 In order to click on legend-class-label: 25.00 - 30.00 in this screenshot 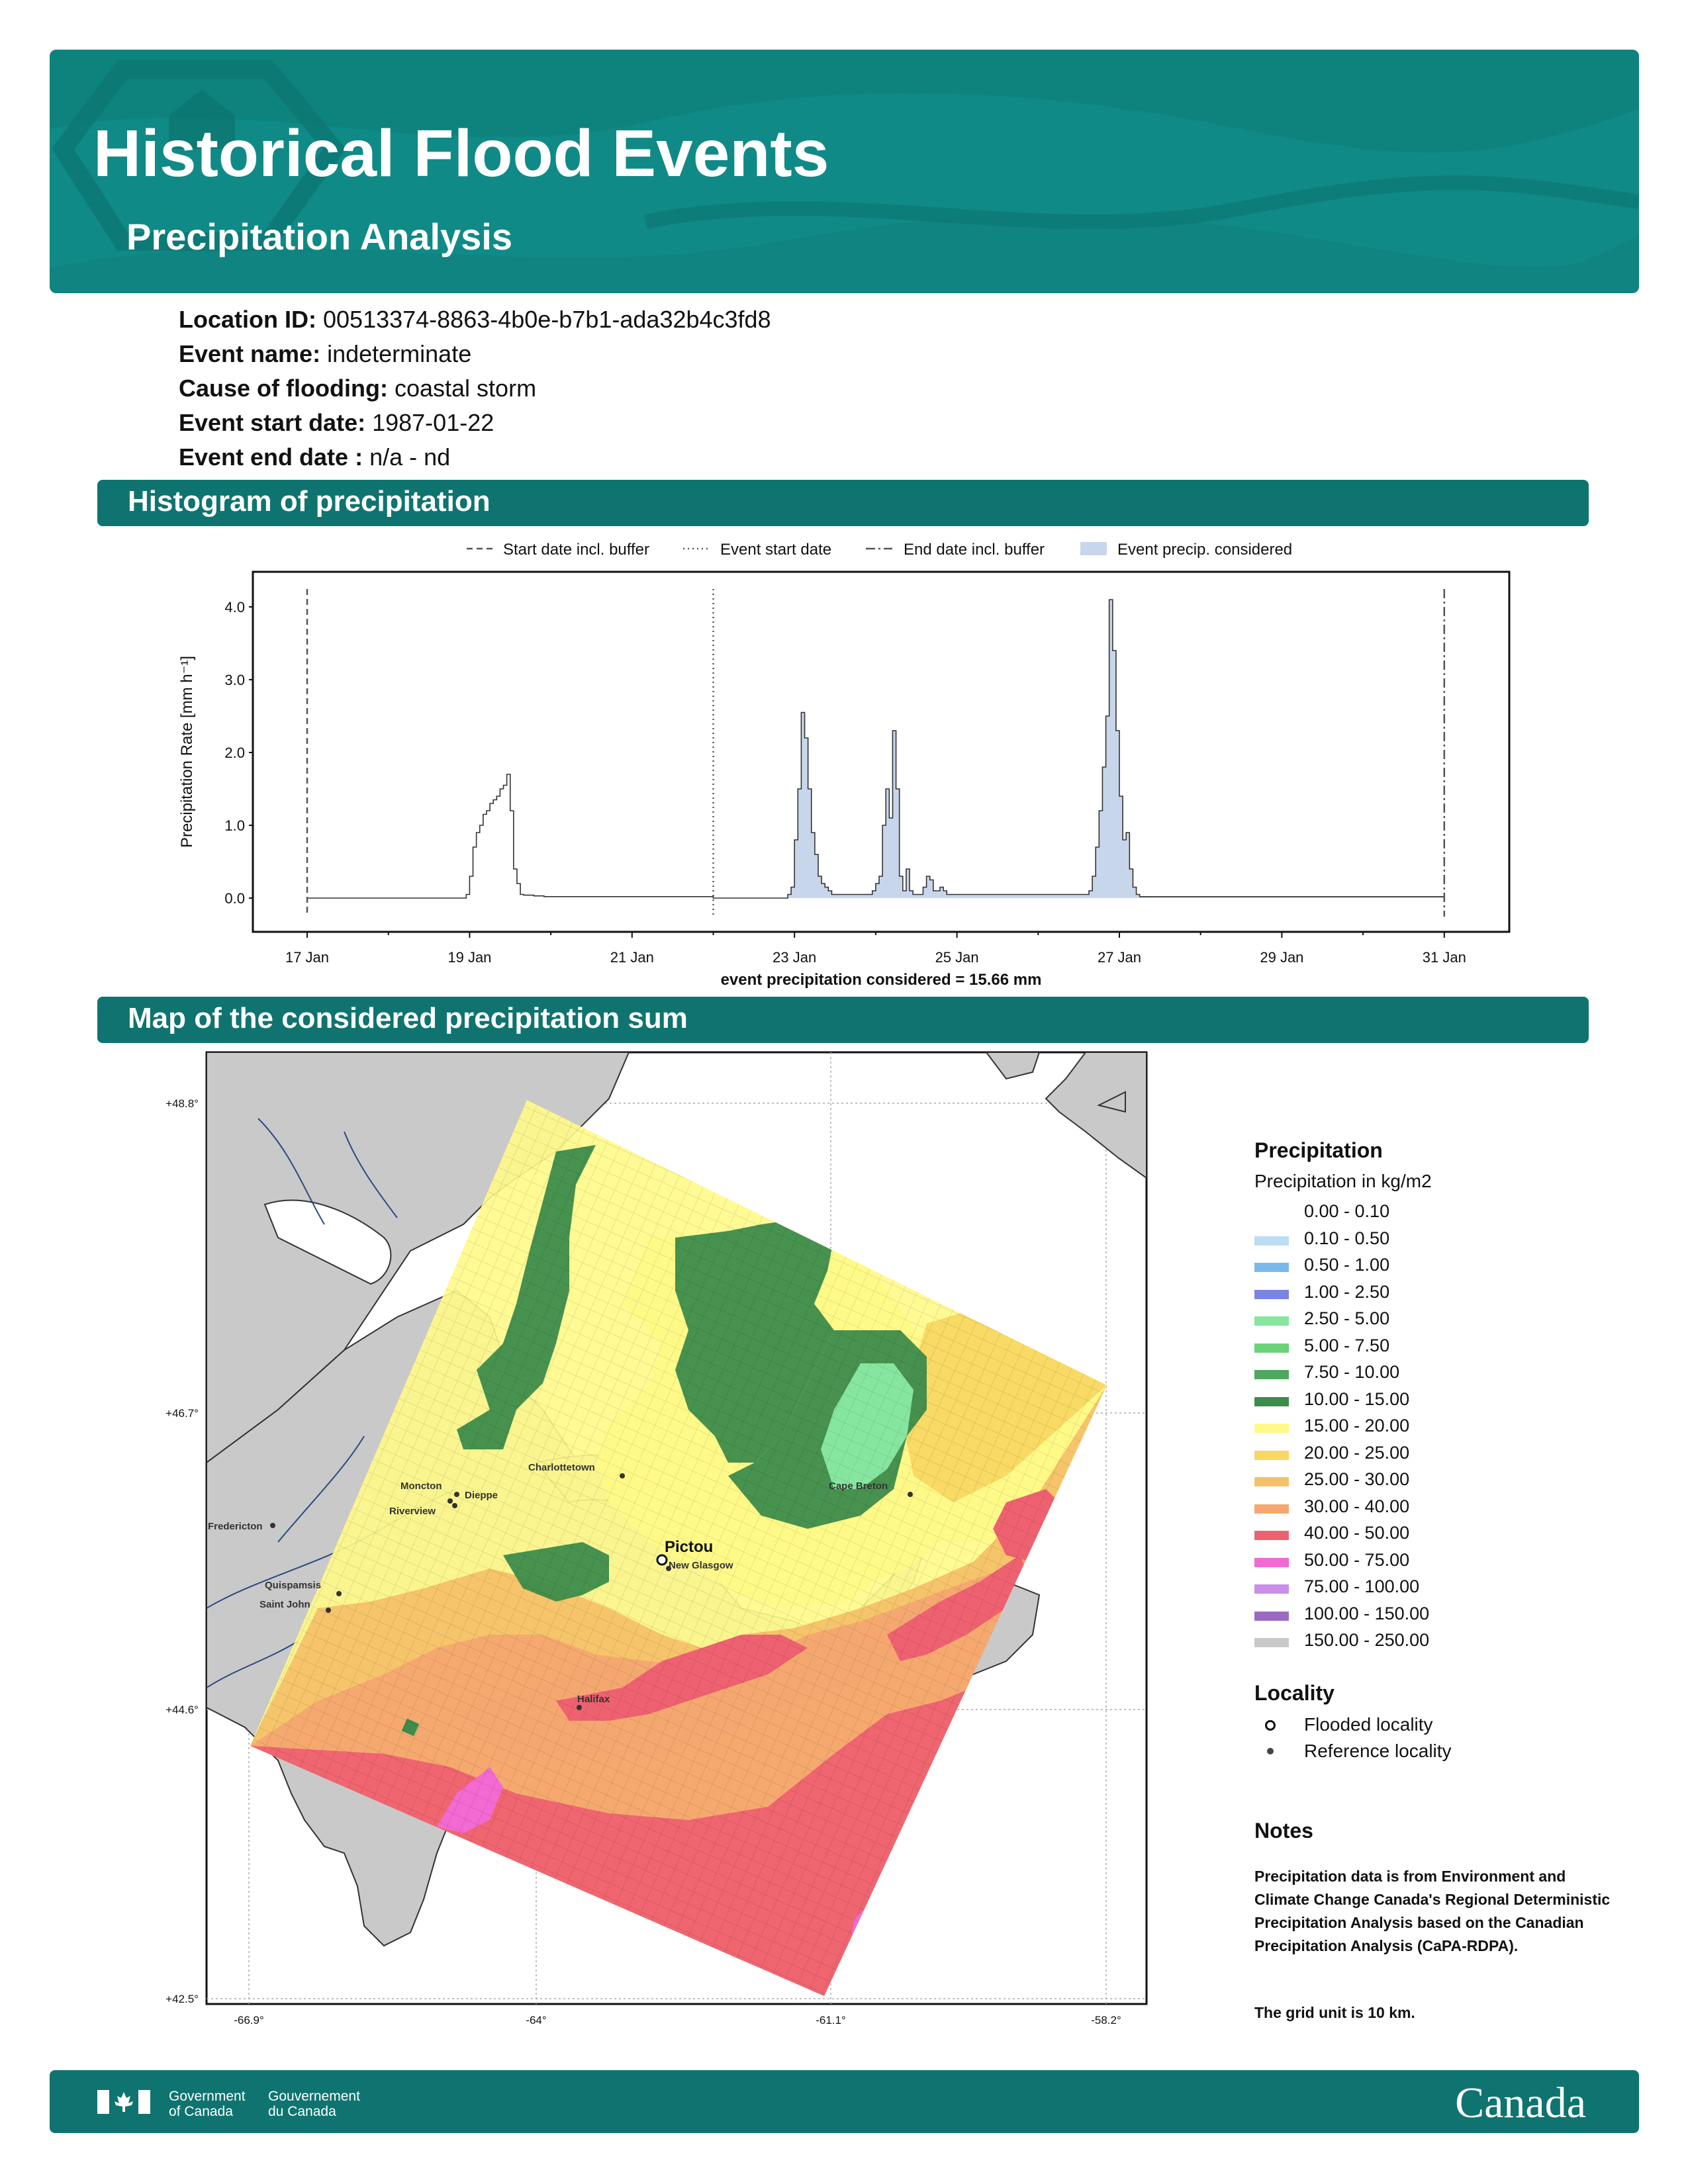, I will do `click(1357, 1479)`.